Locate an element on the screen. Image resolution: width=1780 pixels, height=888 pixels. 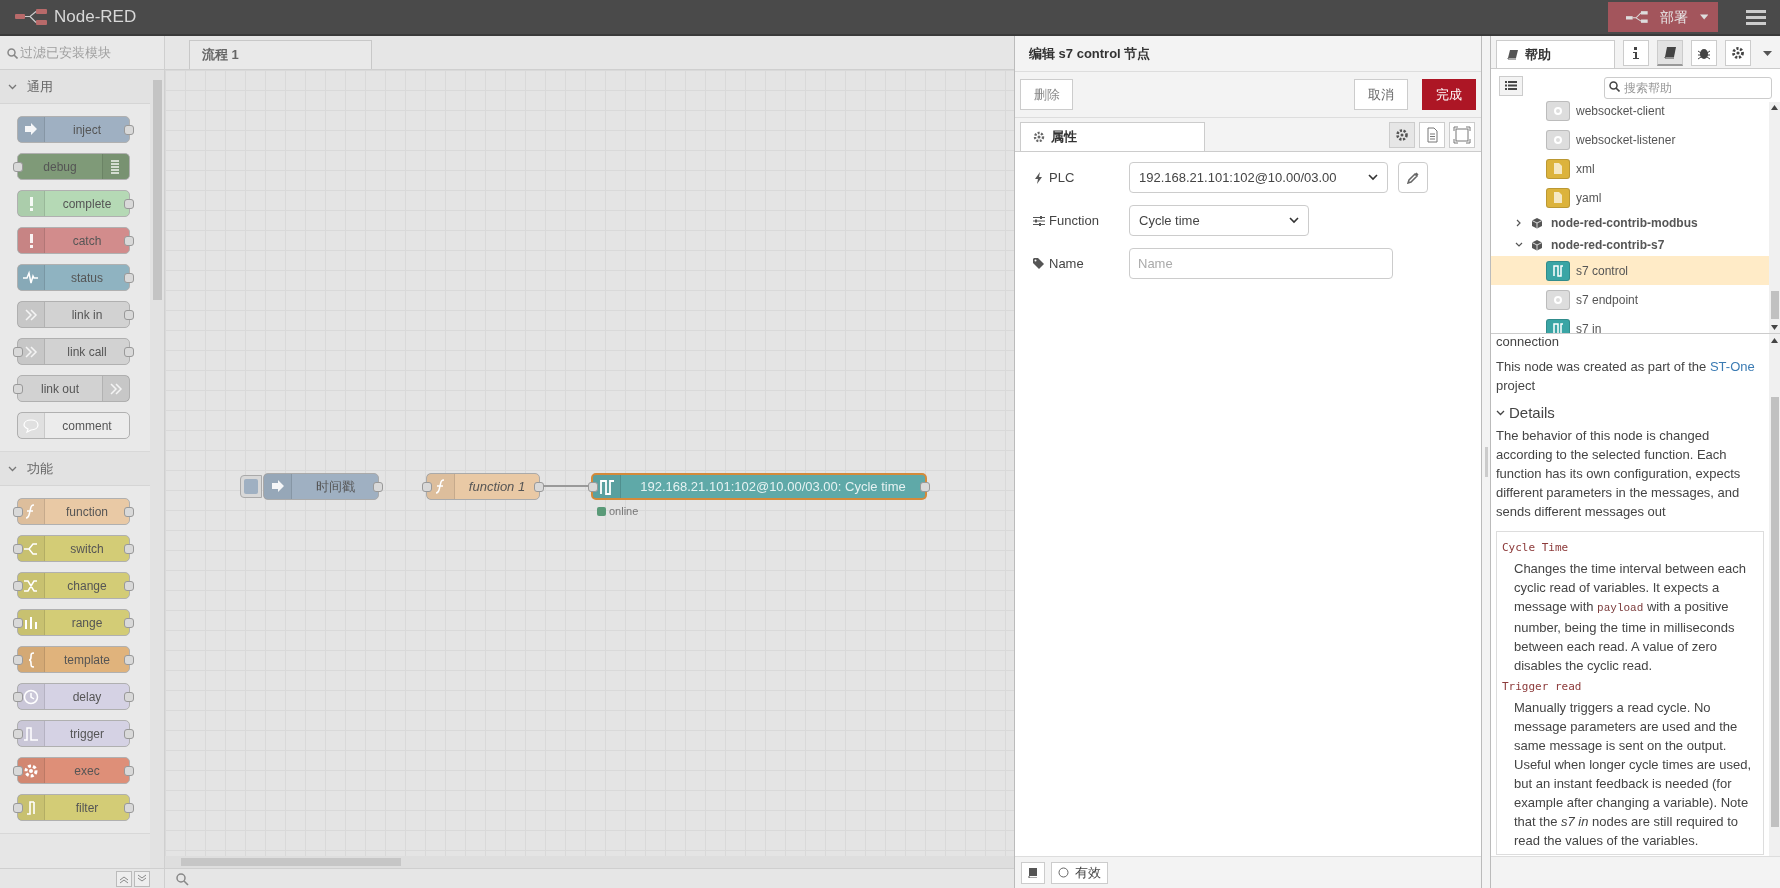
help-button is located at coordinates (1033, 872).